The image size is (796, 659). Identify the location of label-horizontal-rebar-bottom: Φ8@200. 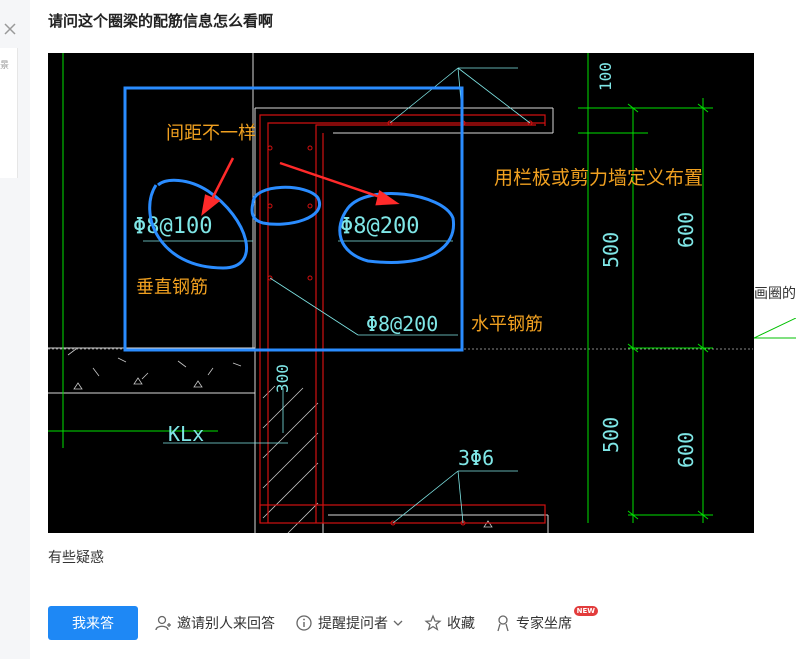
(402, 324).